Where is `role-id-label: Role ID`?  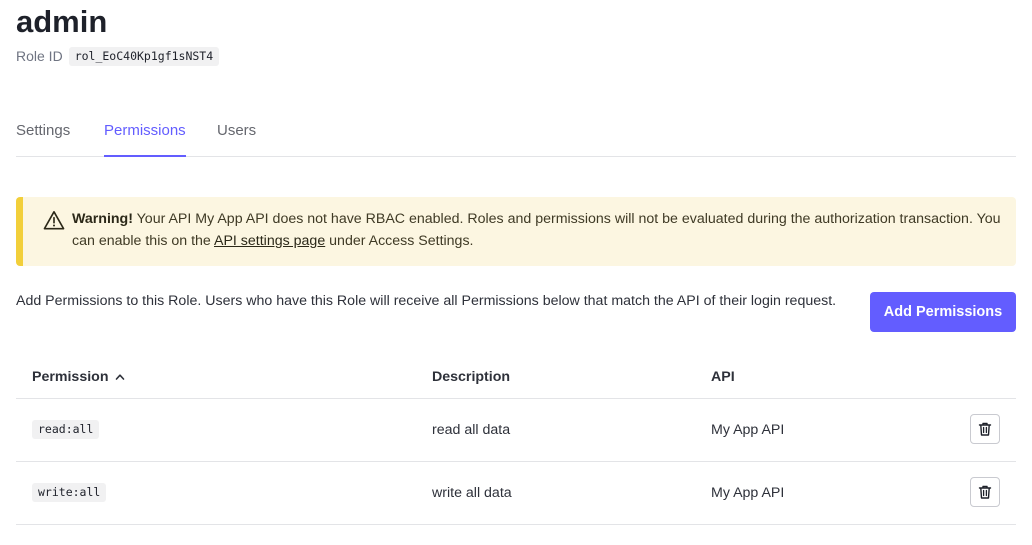 role-id-label: Role ID is located at coordinates (39, 56).